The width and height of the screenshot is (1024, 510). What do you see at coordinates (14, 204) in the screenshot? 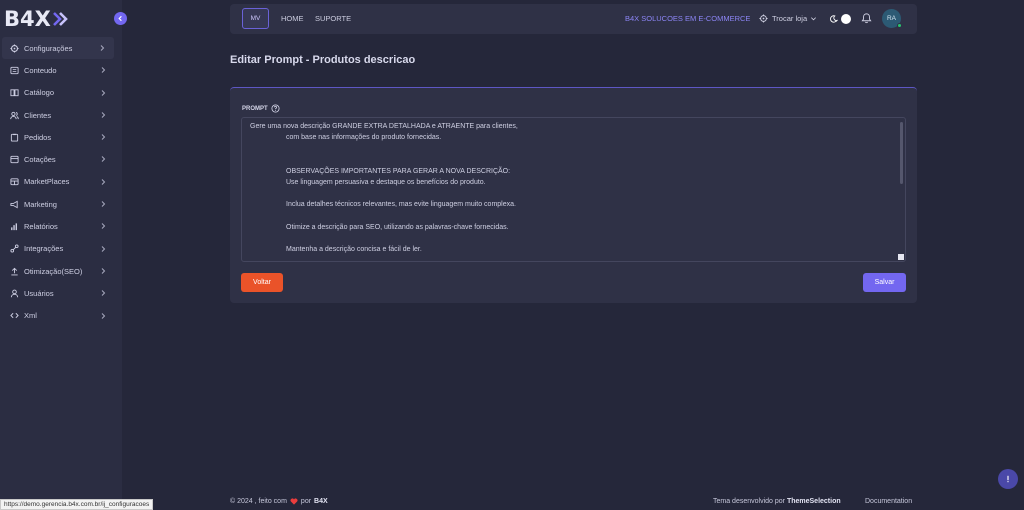
I see `megaphone-icon` at bounding box center [14, 204].